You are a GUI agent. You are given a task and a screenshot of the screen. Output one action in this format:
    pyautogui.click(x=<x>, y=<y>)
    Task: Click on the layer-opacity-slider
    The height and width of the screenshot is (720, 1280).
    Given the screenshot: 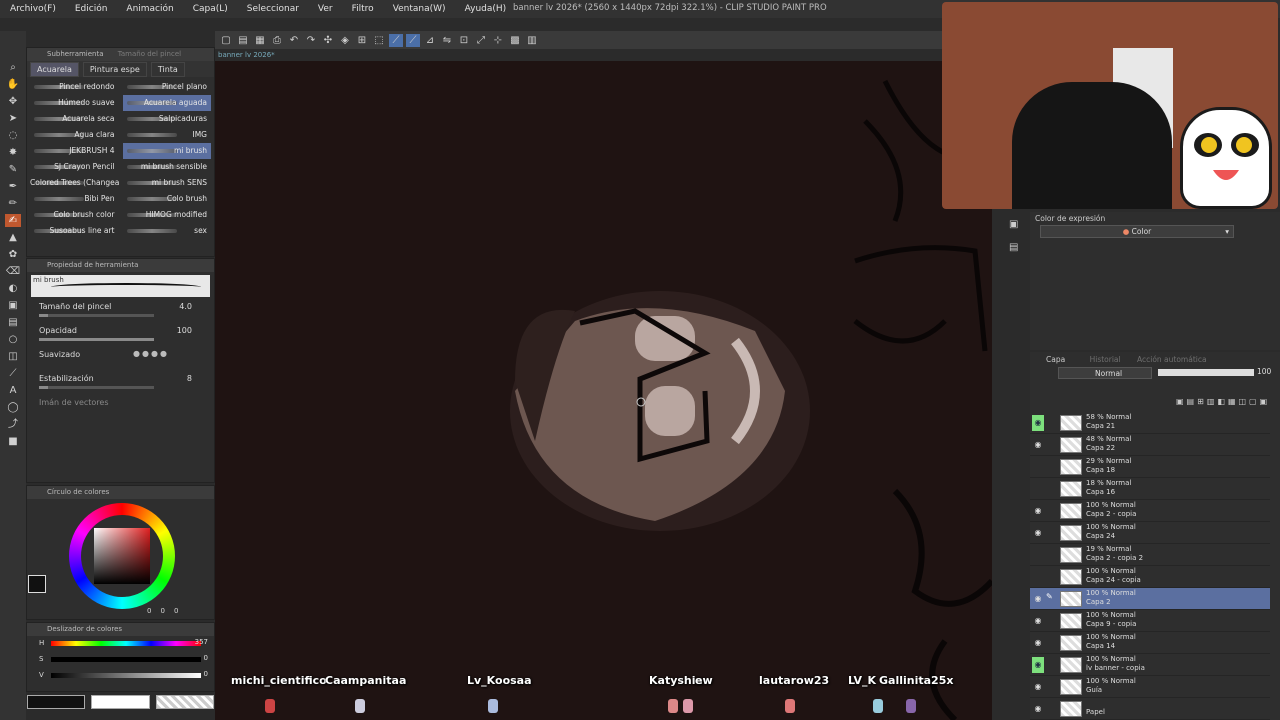 What is the action you would take?
    pyautogui.click(x=1206, y=372)
    